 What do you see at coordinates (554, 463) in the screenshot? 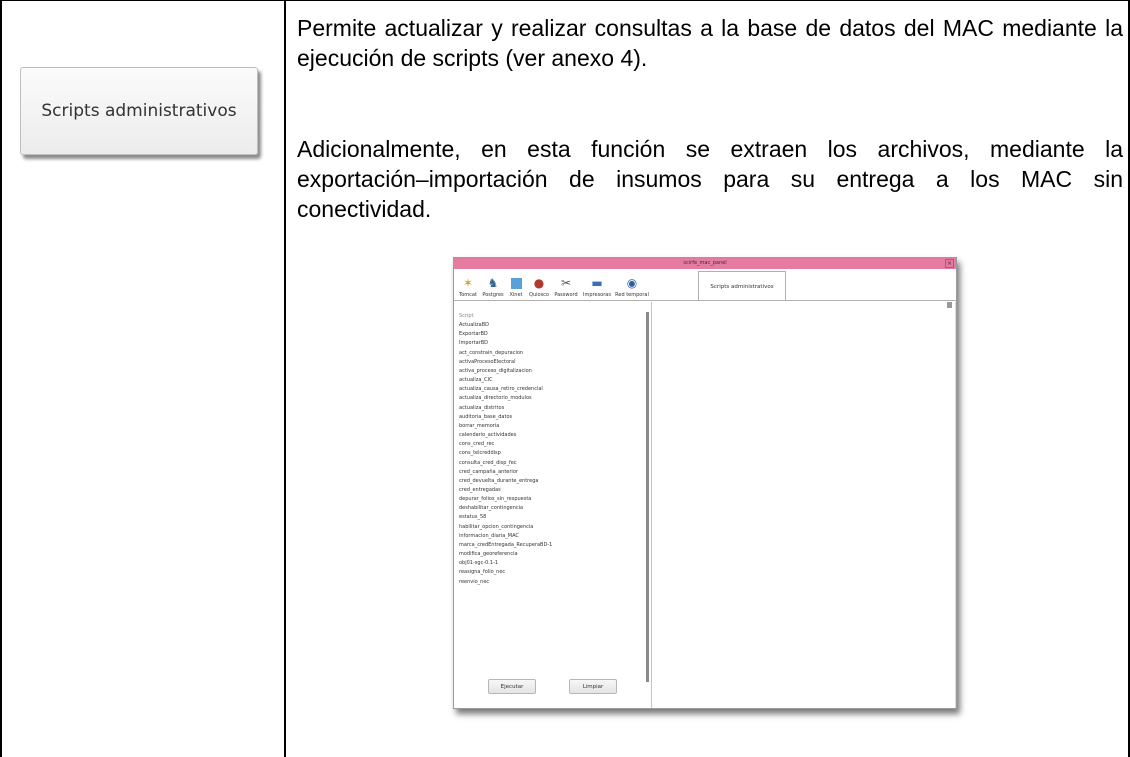
I see `list-item: consulta_cred_disp_fec` at bounding box center [554, 463].